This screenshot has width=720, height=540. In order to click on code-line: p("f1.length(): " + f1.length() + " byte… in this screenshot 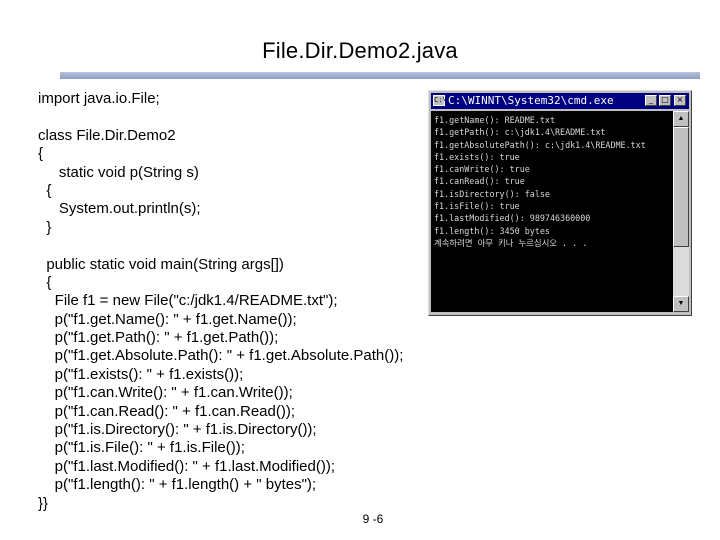, I will do `click(177, 485)`.